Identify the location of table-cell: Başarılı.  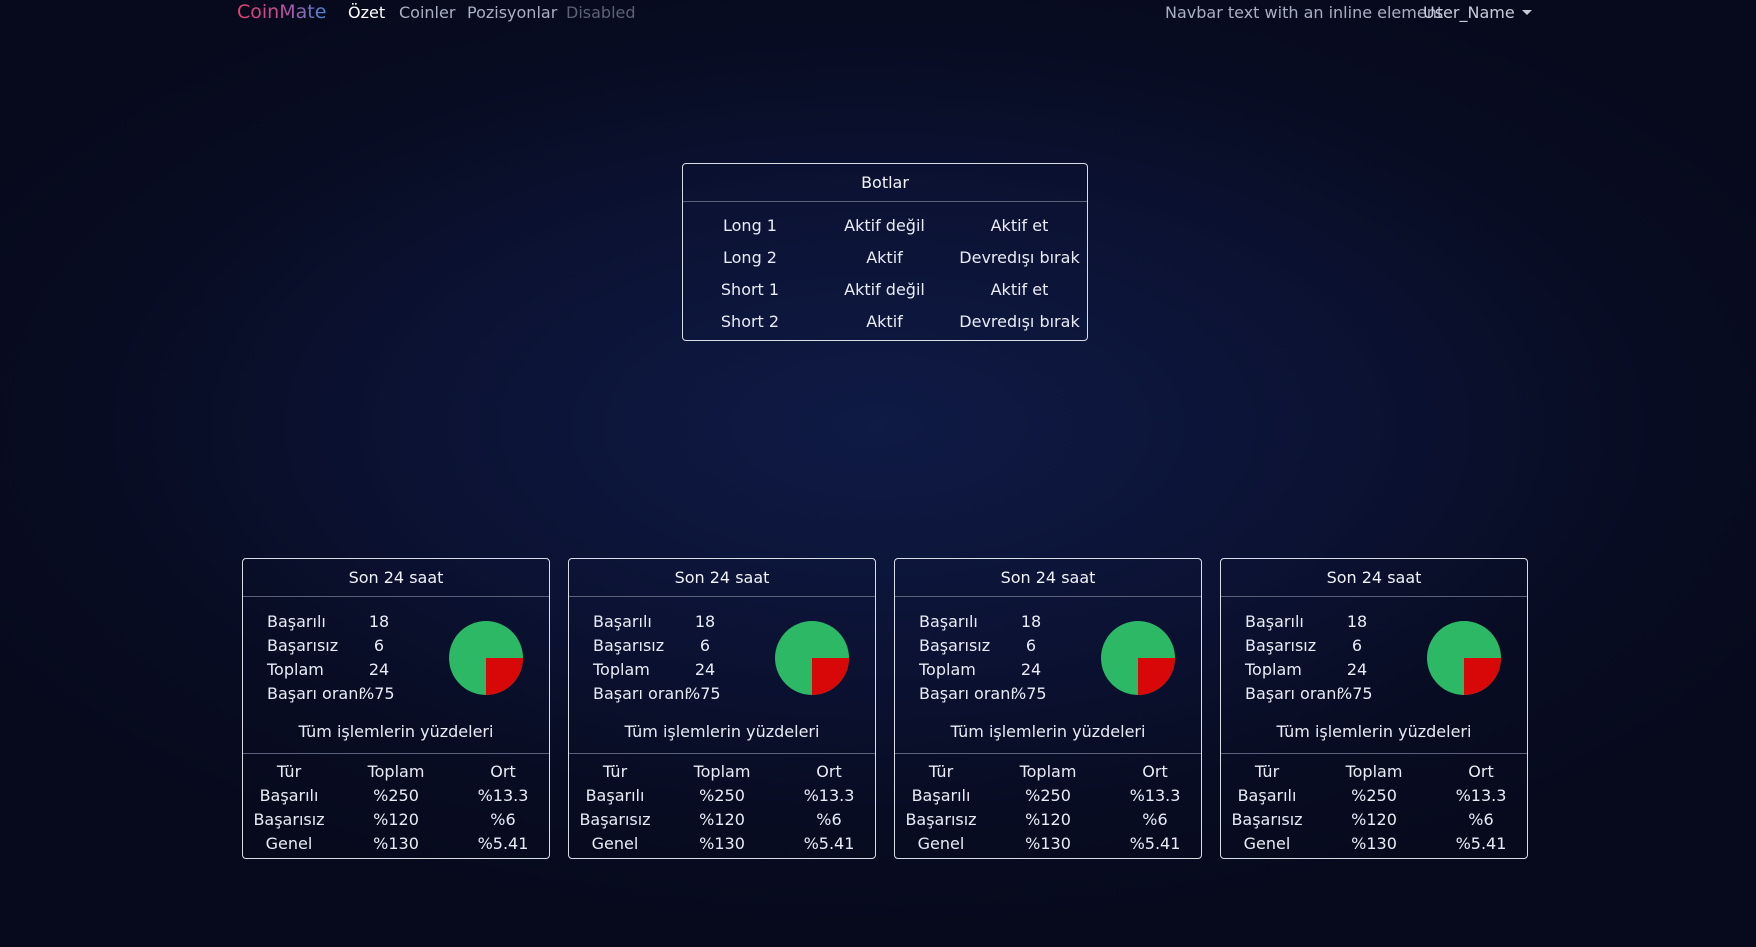
(941, 795).